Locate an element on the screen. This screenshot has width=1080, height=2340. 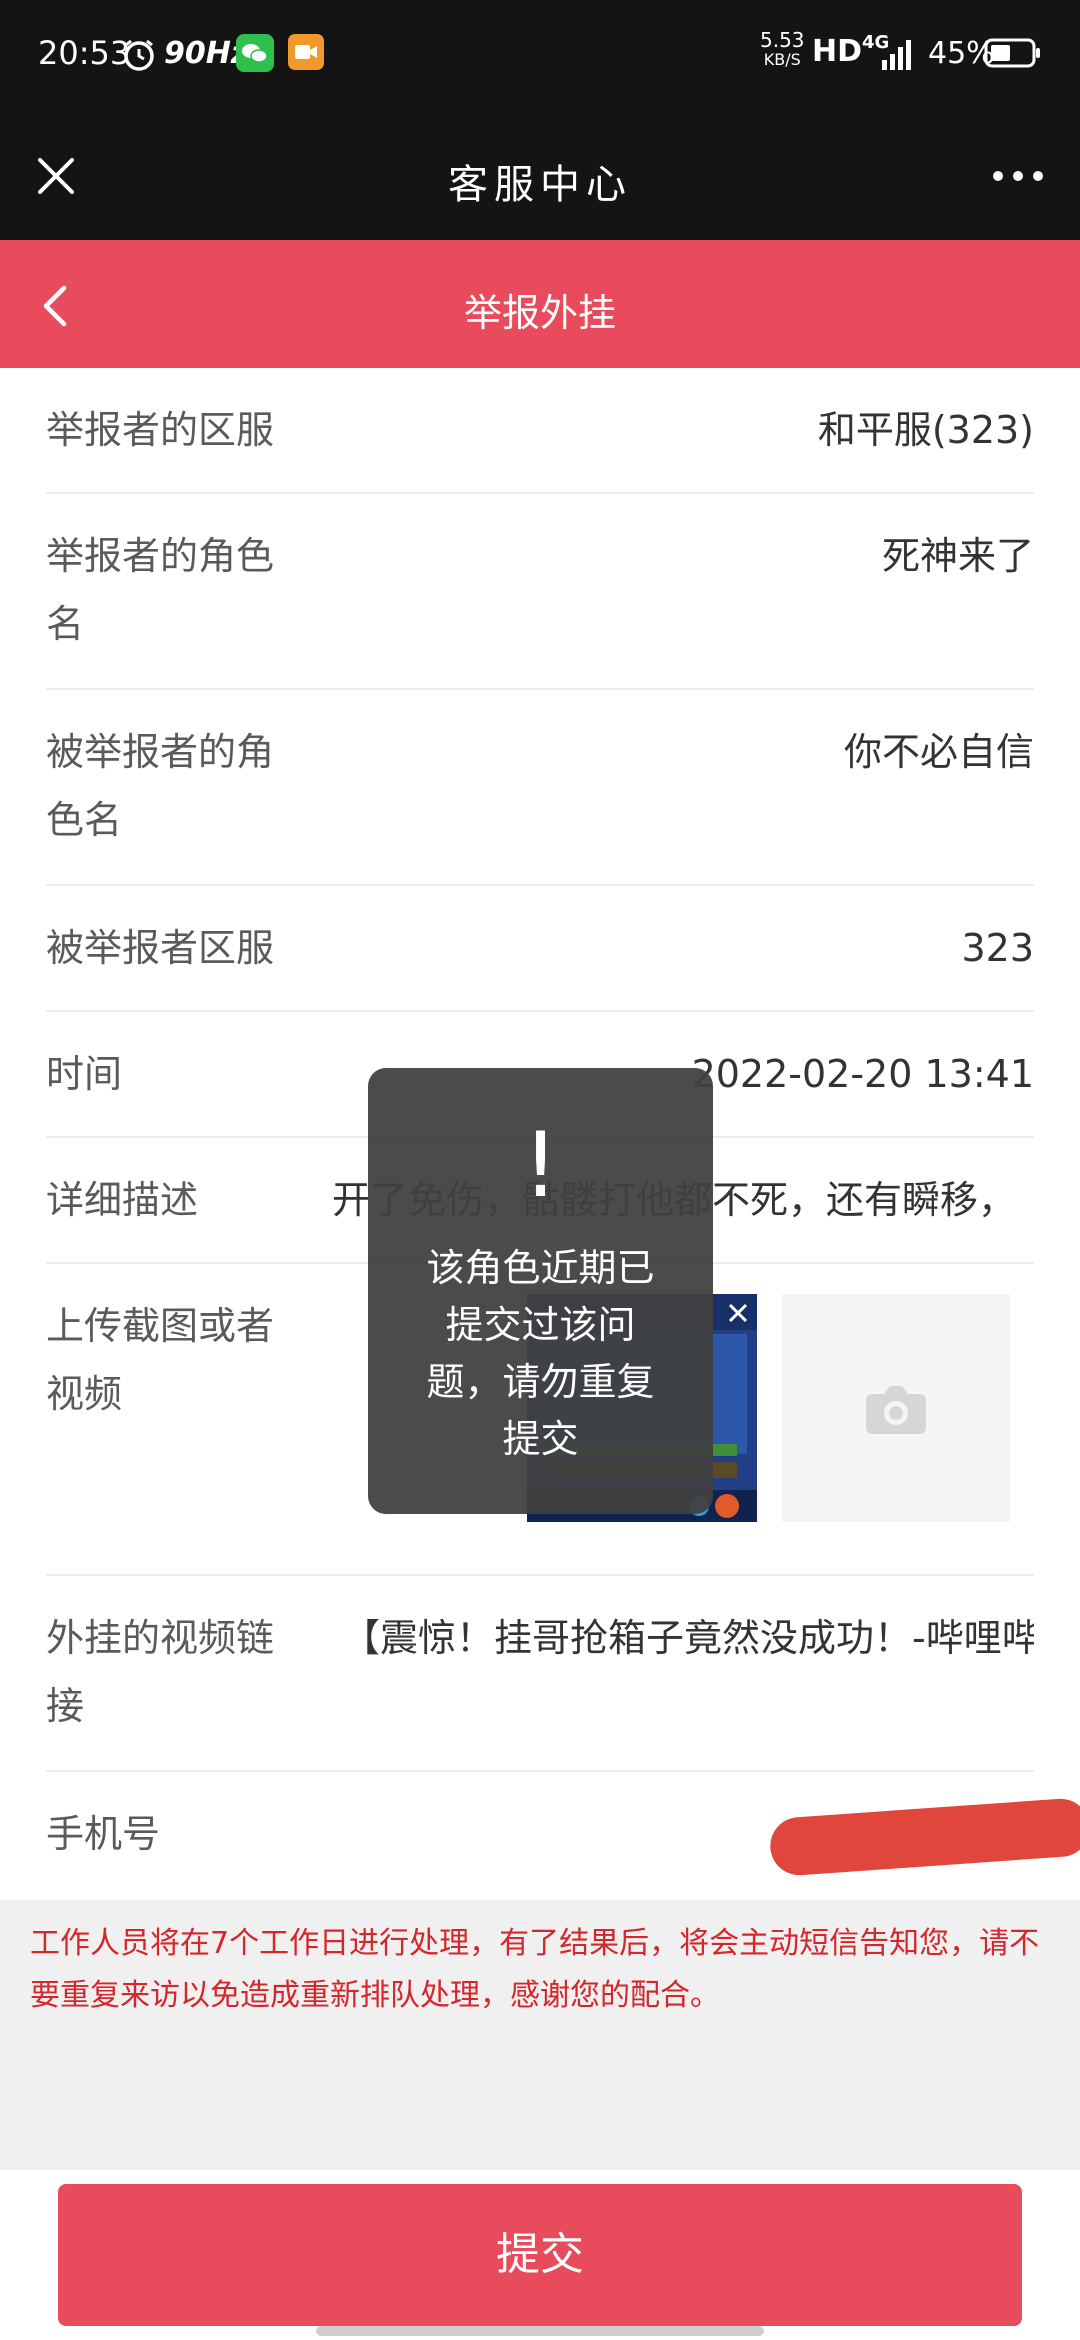
net-speed-value: 5.53 is located at coordinates (782, 40).